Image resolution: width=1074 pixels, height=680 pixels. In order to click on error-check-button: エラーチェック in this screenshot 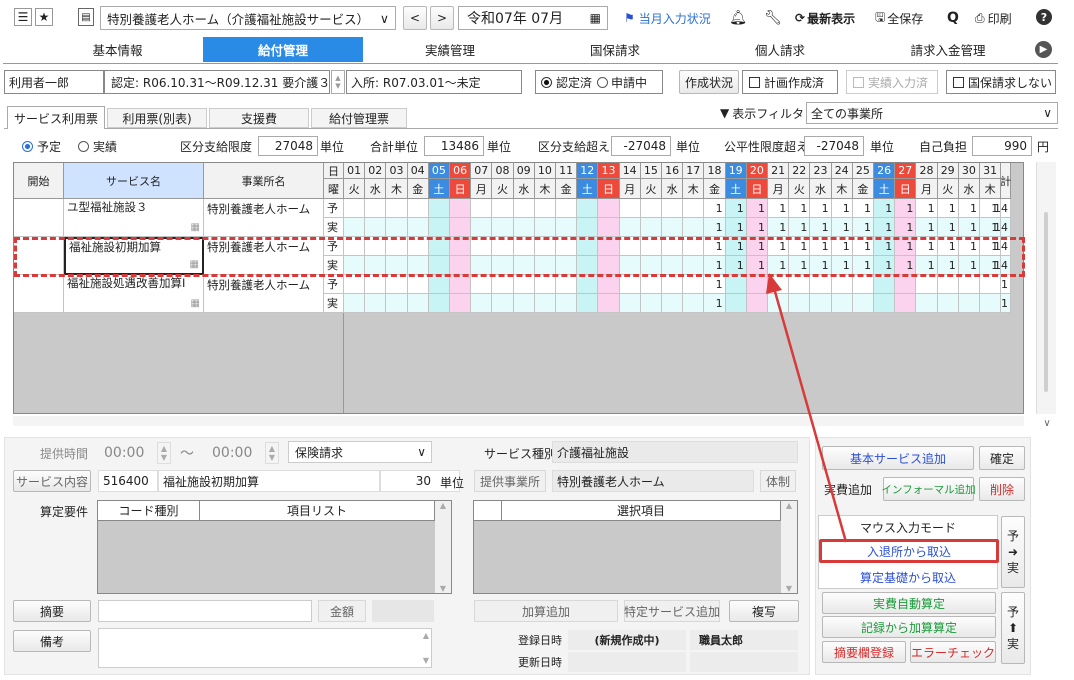, I will do `click(953, 652)`.